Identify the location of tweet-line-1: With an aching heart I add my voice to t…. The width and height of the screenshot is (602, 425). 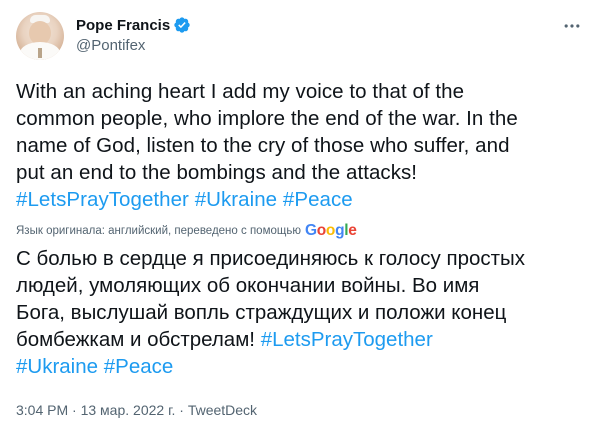
(240, 91).